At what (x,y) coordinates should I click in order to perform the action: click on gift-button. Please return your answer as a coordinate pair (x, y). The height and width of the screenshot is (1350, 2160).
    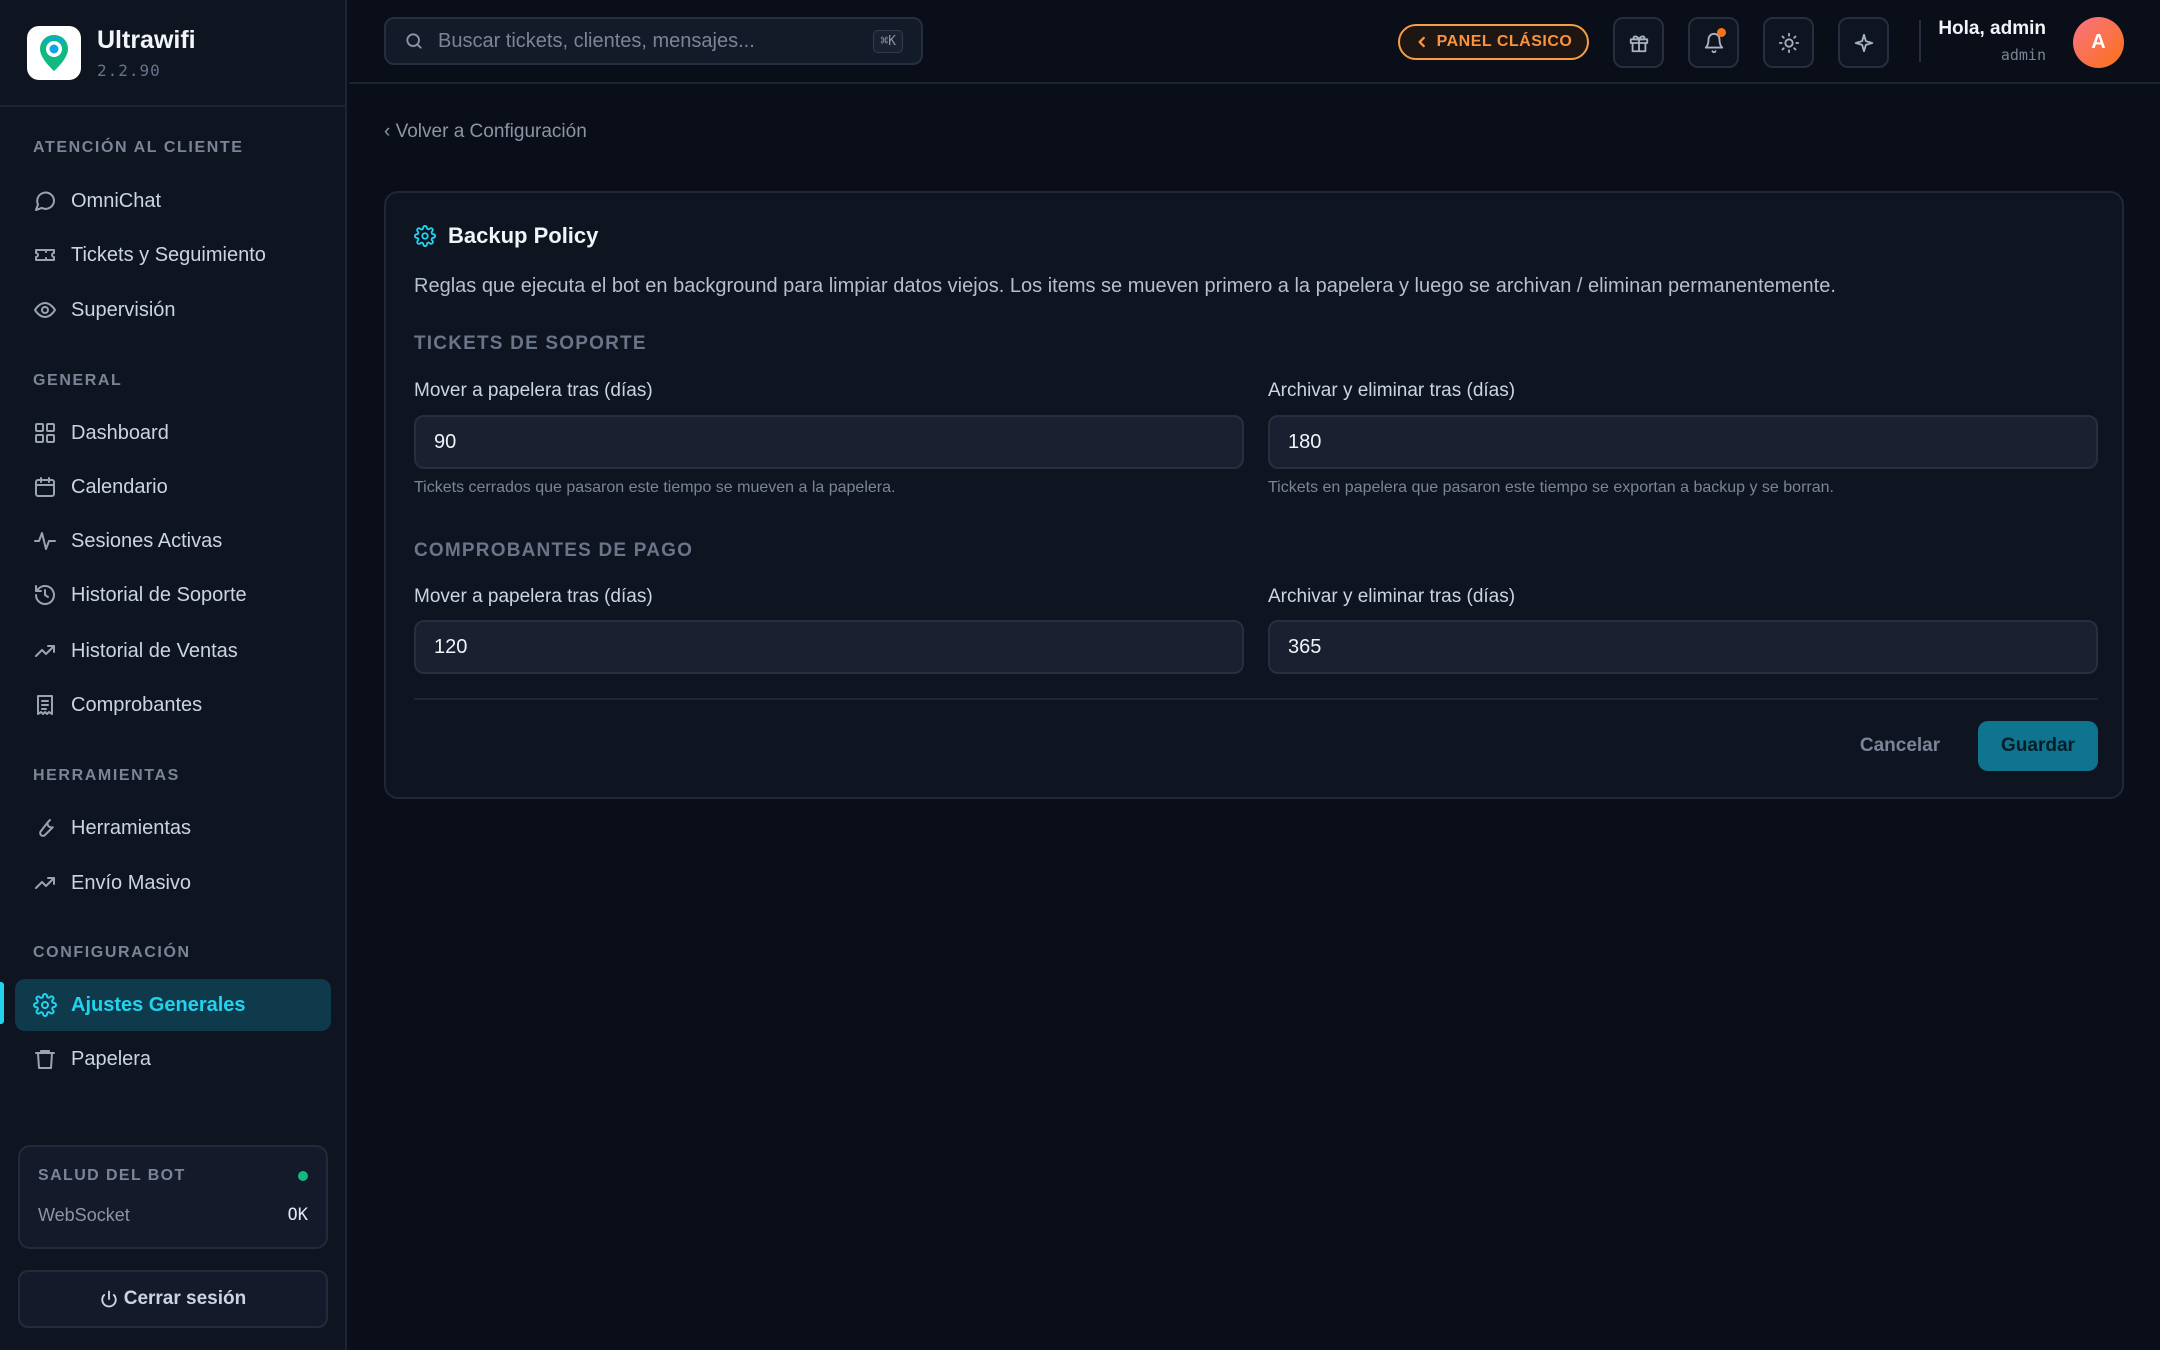
    Looking at the image, I should click on (1638, 42).